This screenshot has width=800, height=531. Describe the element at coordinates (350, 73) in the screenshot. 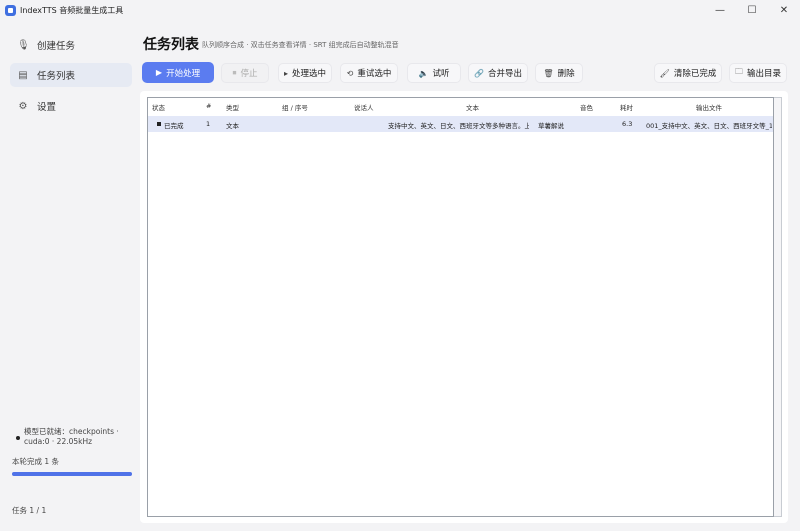

I see `retry-icon: ⟲` at that location.